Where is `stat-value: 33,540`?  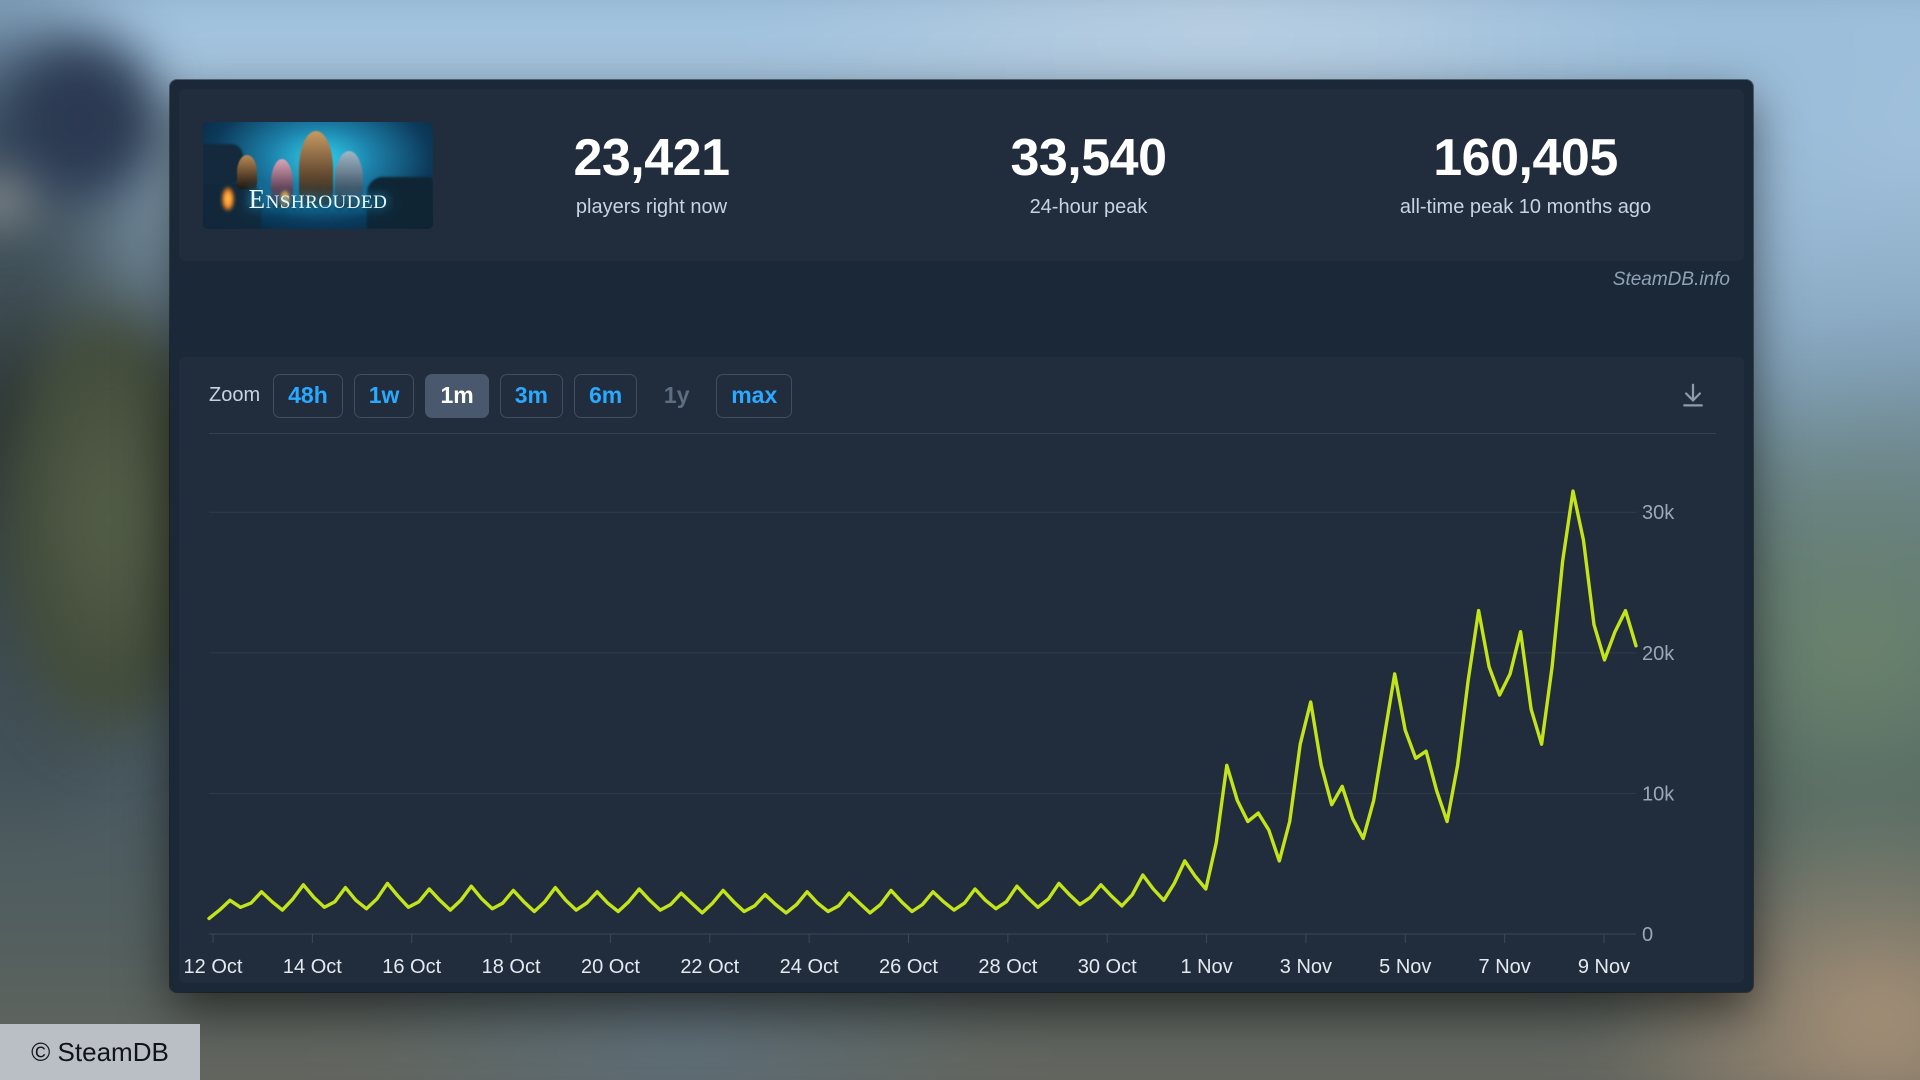
stat-value: 33,540 is located at coordinates (1088, 158).